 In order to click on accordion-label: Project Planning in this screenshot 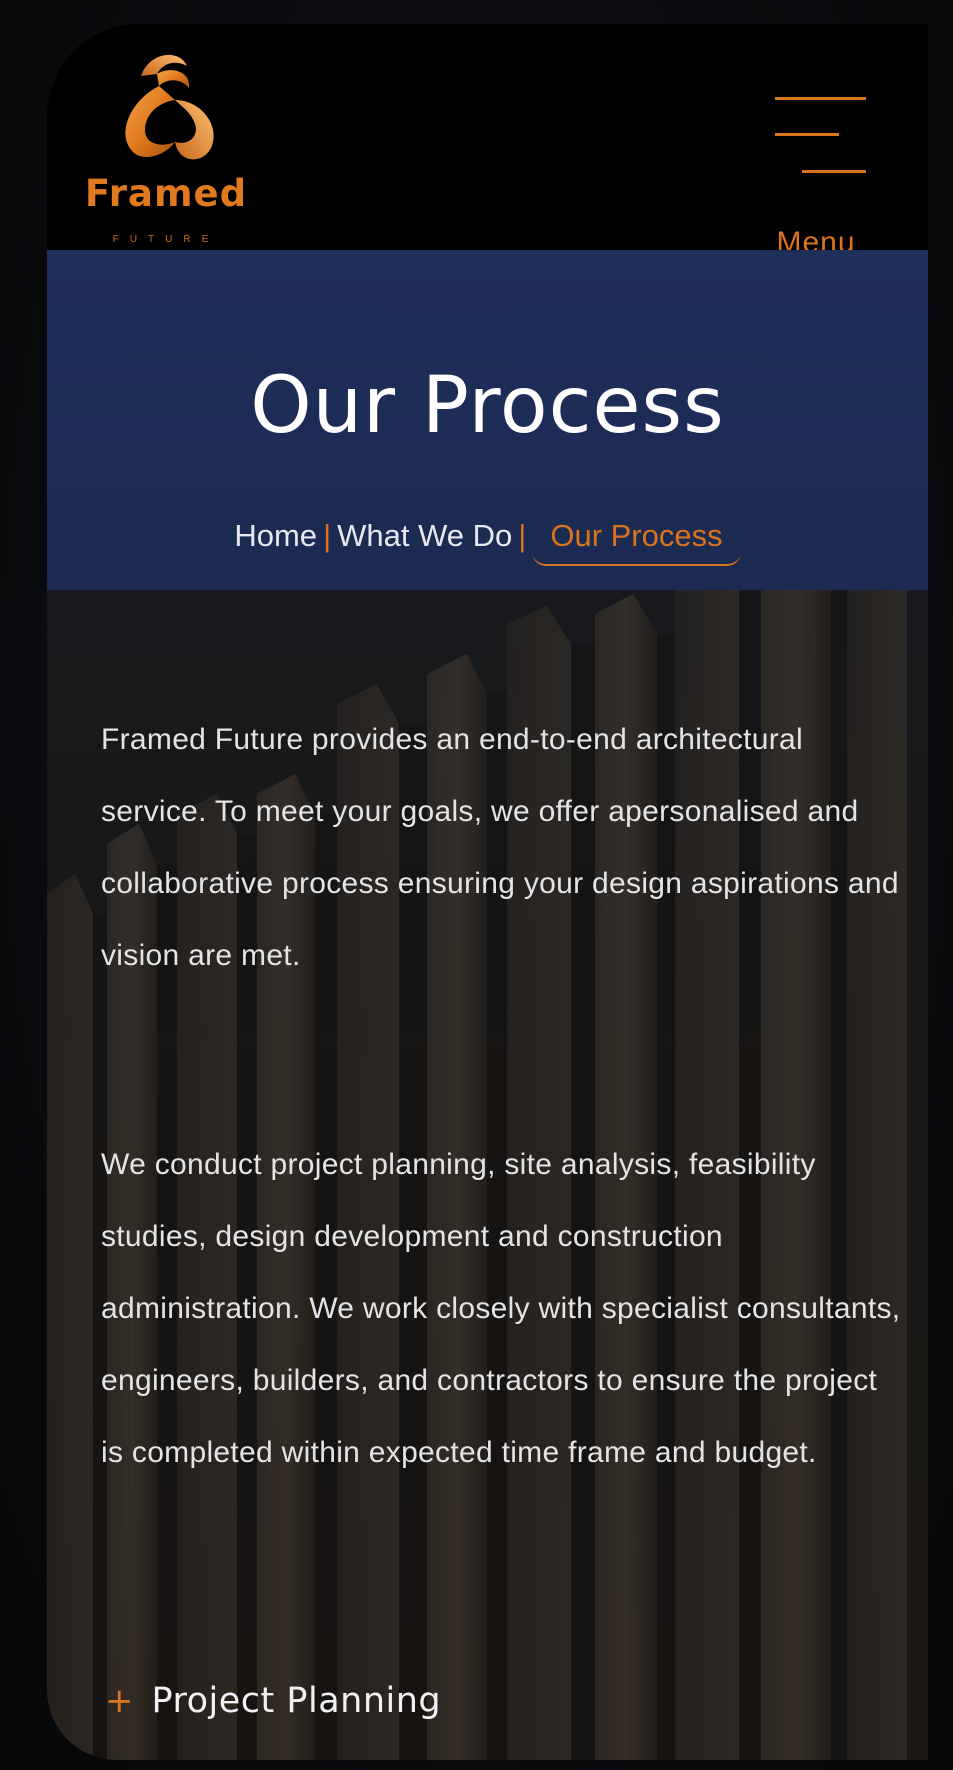, I will do `click(296, 1701)`.